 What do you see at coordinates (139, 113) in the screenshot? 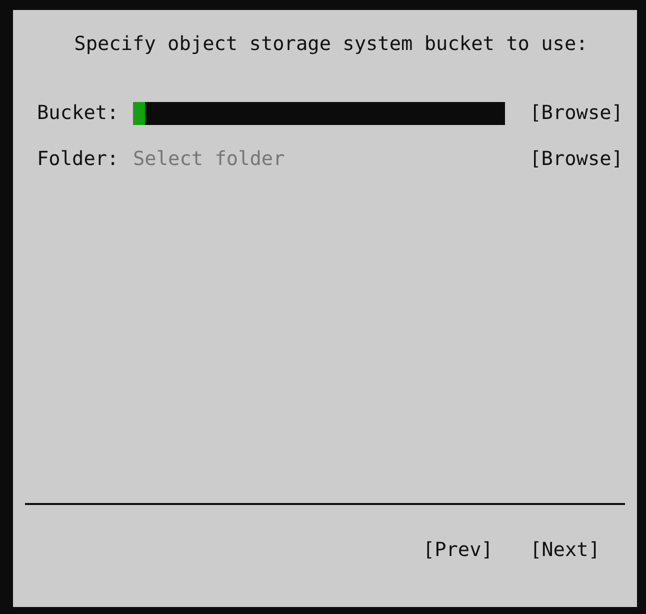
I see `text-cursor` at bounding box center [139, 113].